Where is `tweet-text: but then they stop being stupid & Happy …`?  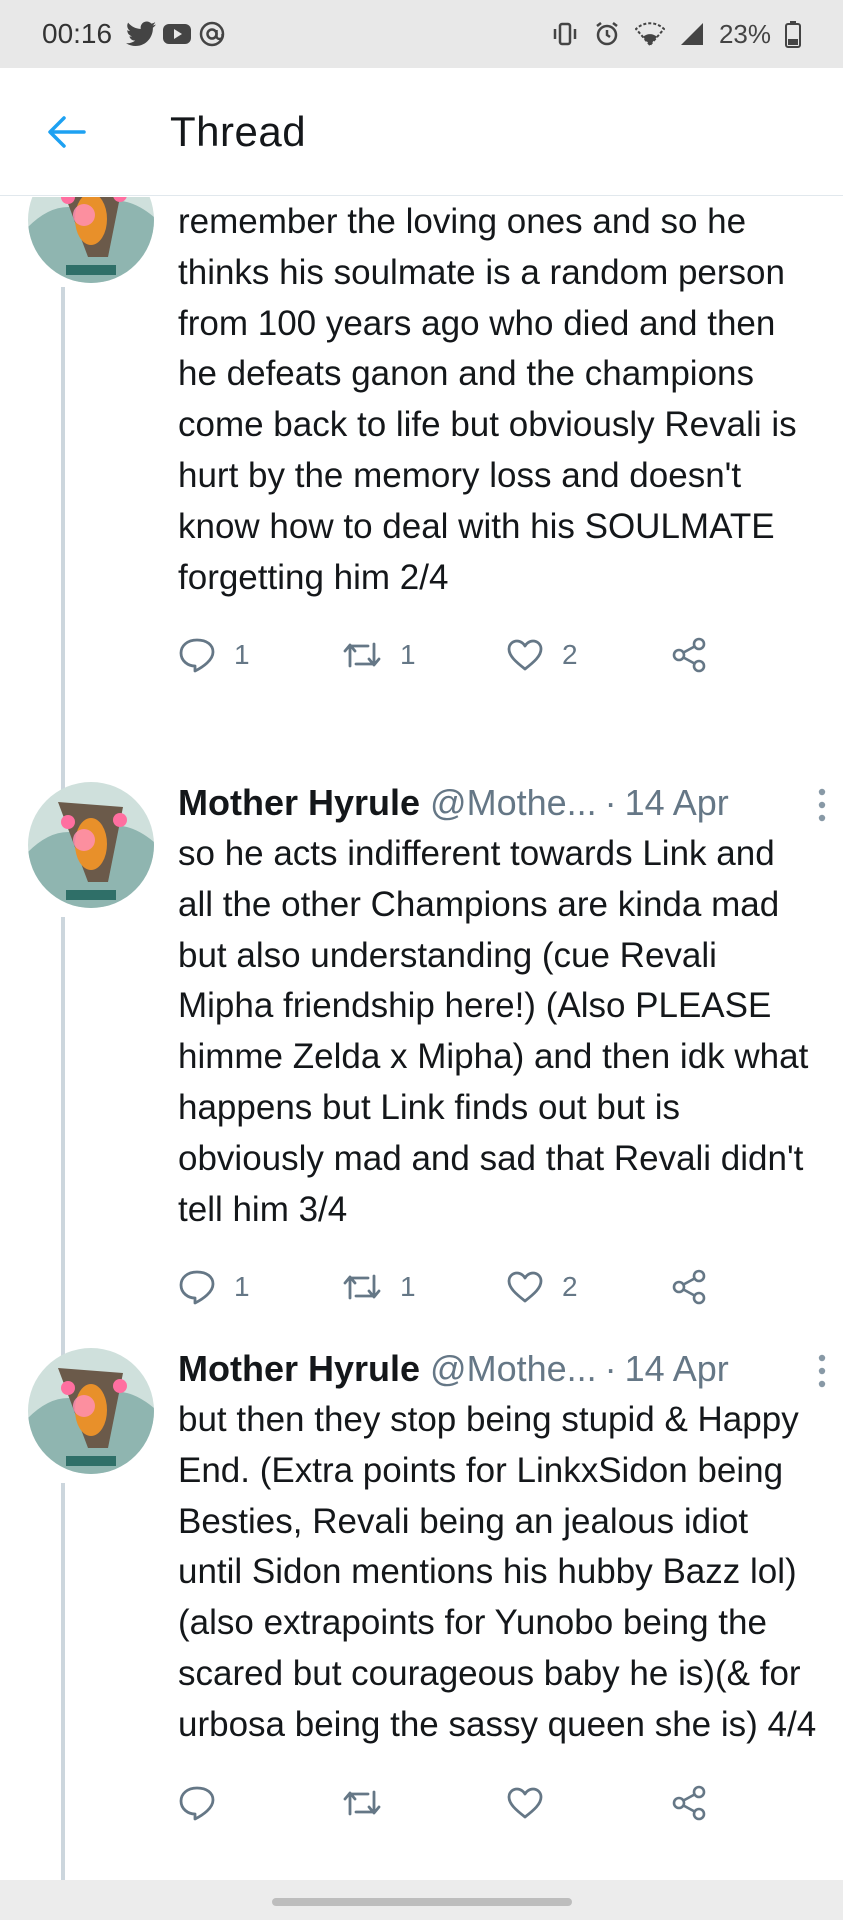 tweet-text: but then they stop being stupid & Happy … is located at coordinates (497, 1572).